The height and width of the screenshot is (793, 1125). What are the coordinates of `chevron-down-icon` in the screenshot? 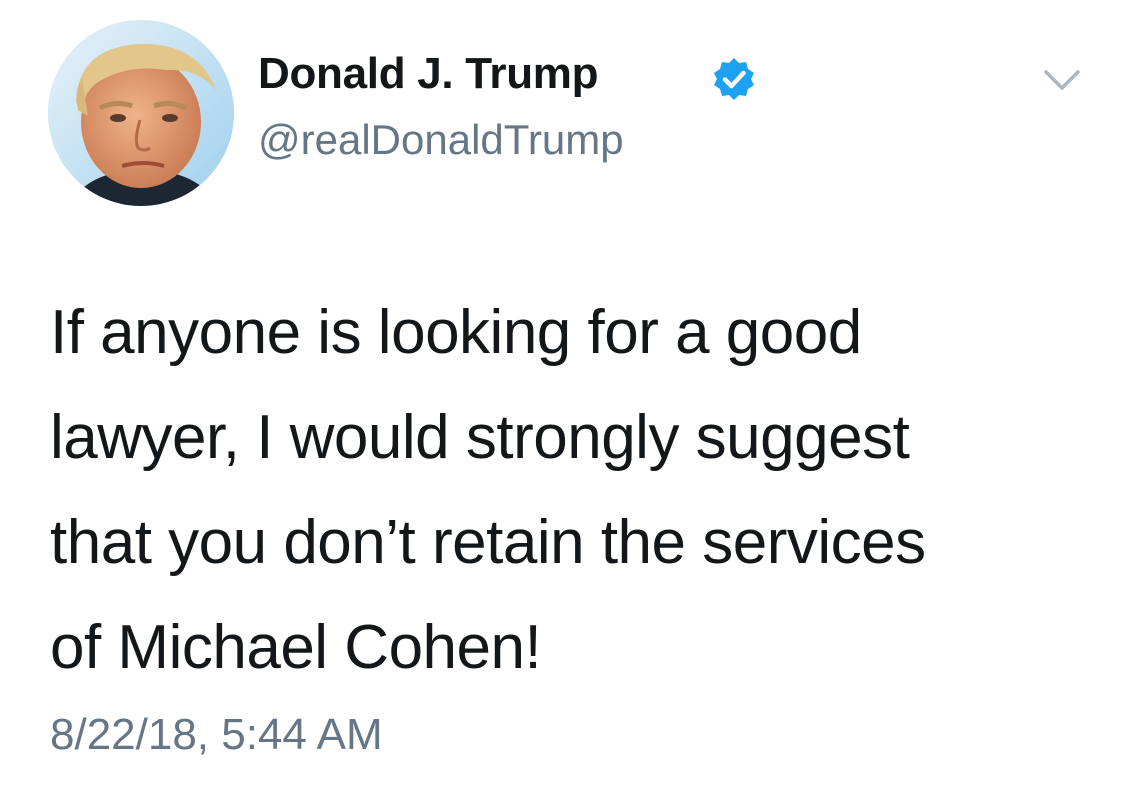 It's located at (1062, 80).